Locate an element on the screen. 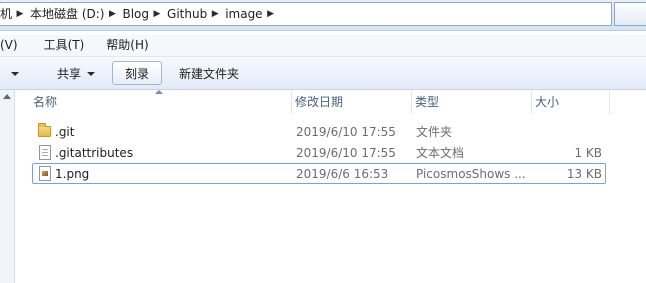 The width and height of the screenshot is (646, 283). menu-view: (V) is located at coordinates (11, 45).